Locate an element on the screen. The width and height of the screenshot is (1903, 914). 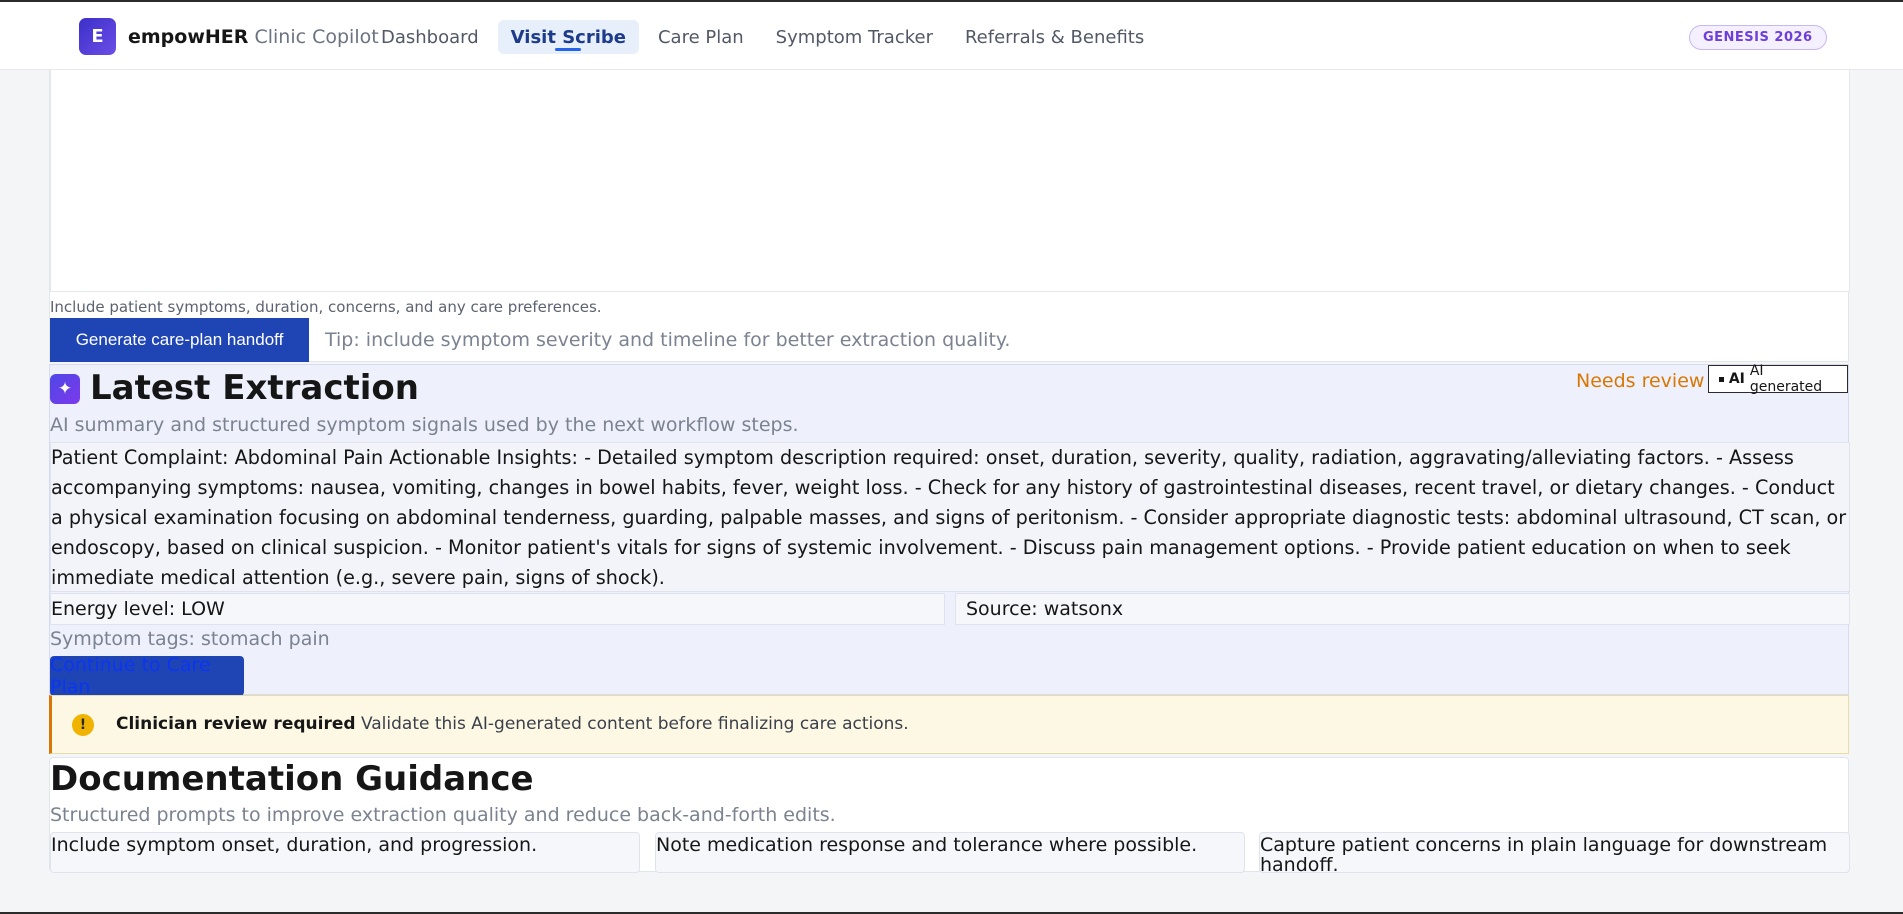
symptom-tags: Symptom tags: stomach pain is located at coordinates (190, 639).